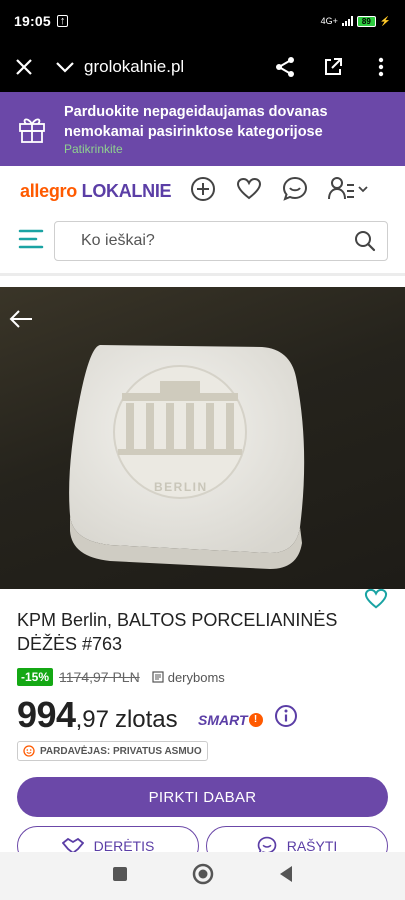  I want to click on chevron-down-icon, so click(65, 67).